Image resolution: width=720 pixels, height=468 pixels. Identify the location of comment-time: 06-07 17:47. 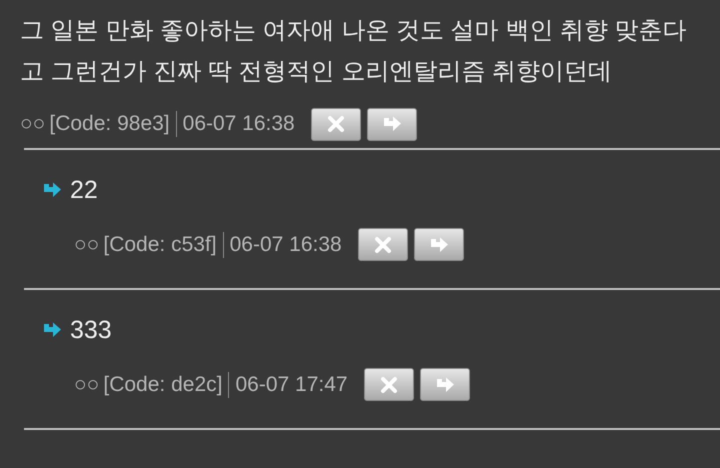
(291, 385).